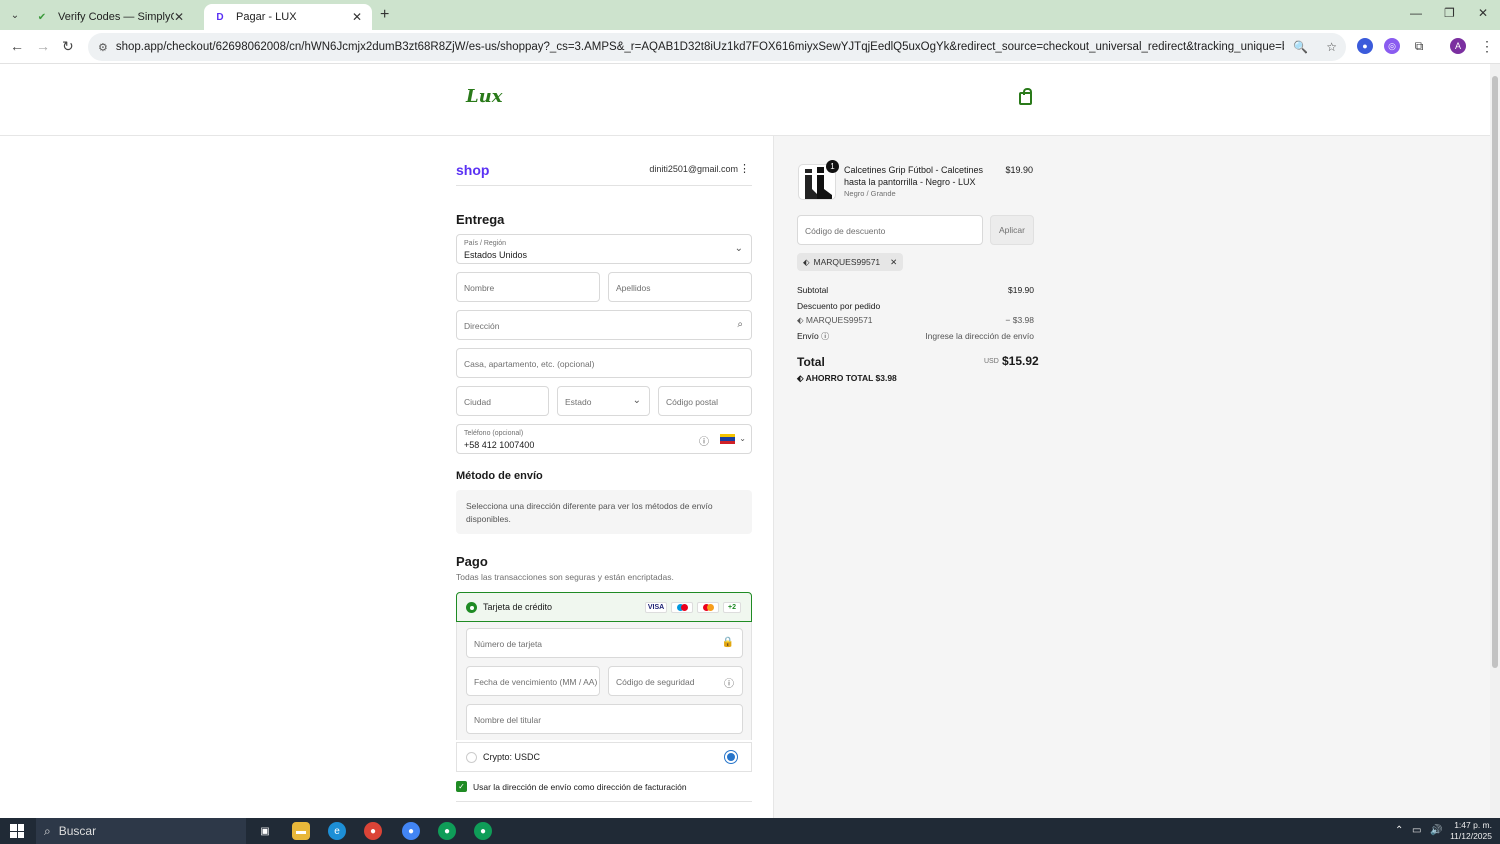 The width and height of the screenshot is (1500, 844). Describe the element at coordinates (337, 831) in the screenshot. I see `edge-icon: e` at that location.